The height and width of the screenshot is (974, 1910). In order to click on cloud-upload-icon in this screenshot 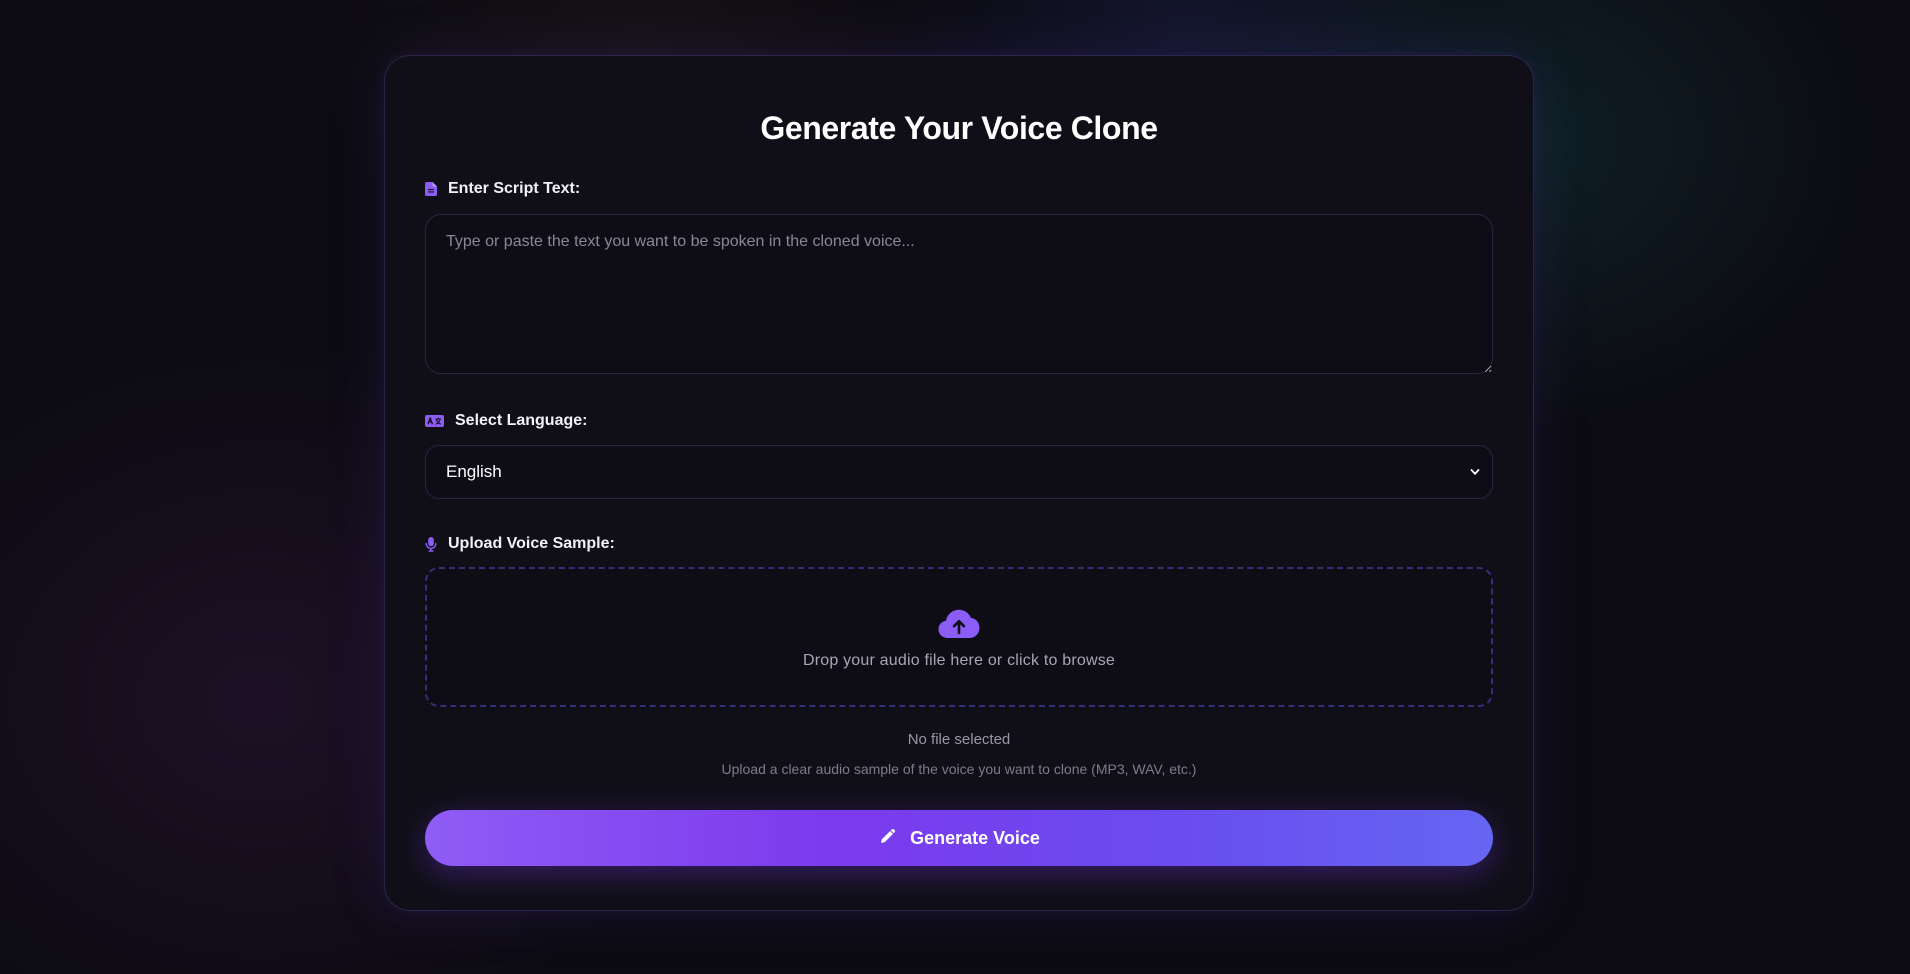, I will do `click(959, 626)`.